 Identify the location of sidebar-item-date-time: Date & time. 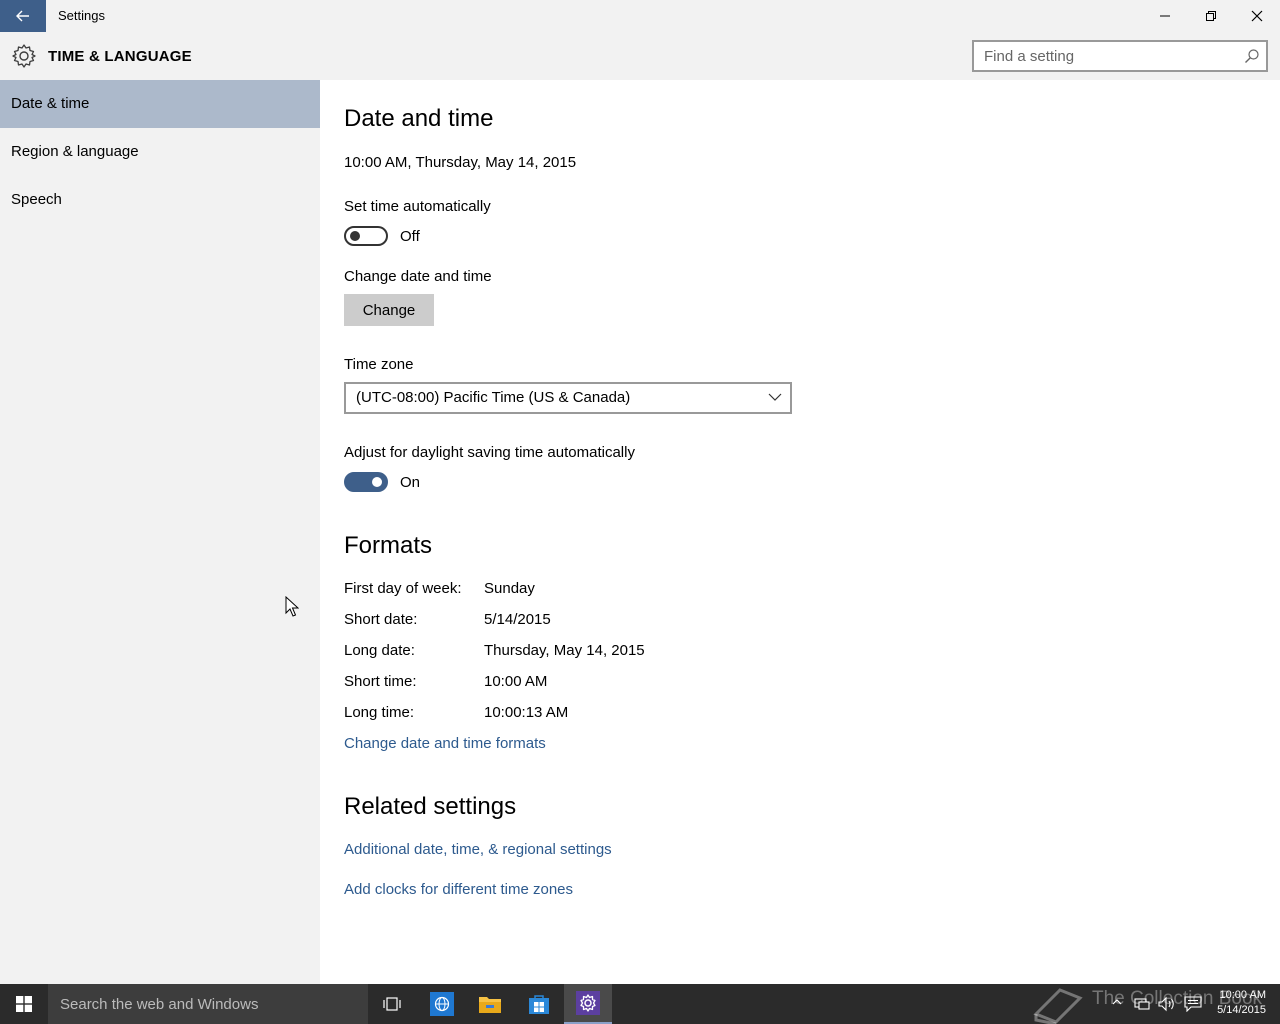
(160, 104).